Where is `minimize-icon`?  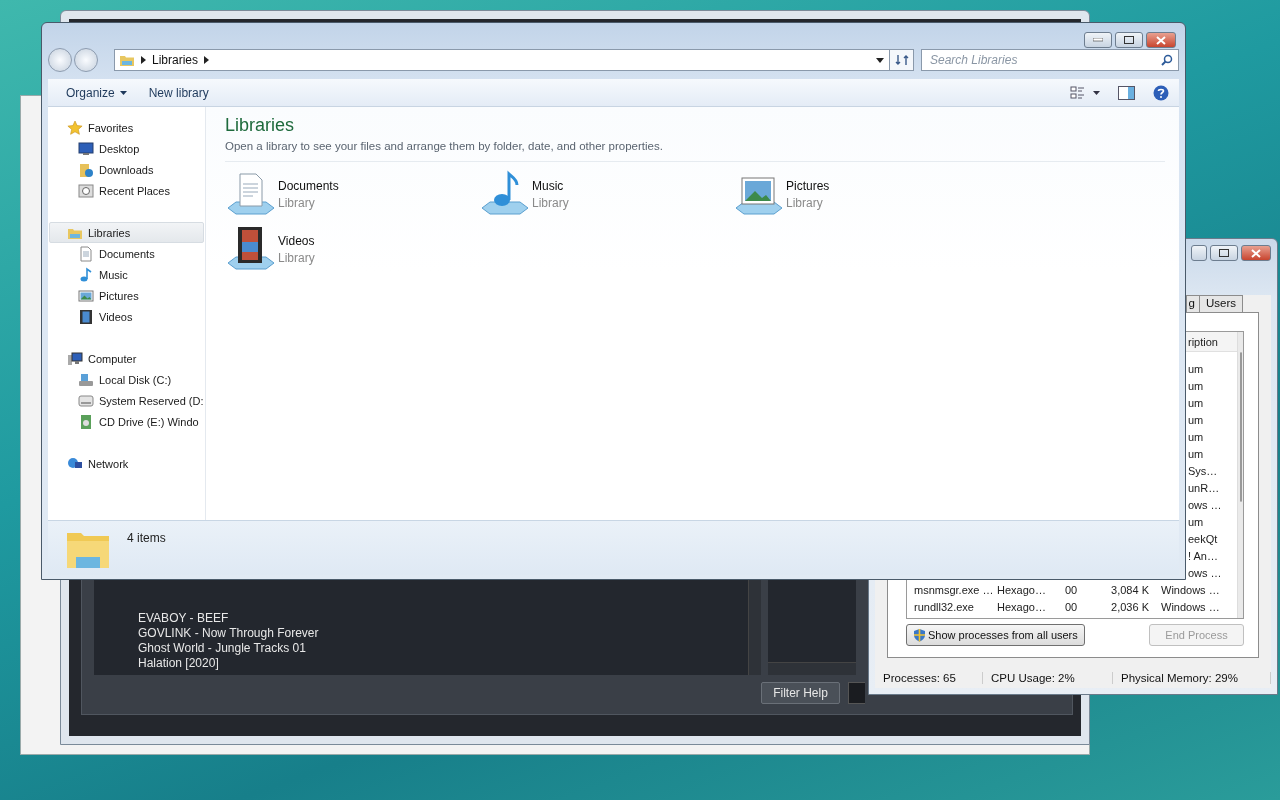
minimize-icon is located at coordinates (1098, 40).